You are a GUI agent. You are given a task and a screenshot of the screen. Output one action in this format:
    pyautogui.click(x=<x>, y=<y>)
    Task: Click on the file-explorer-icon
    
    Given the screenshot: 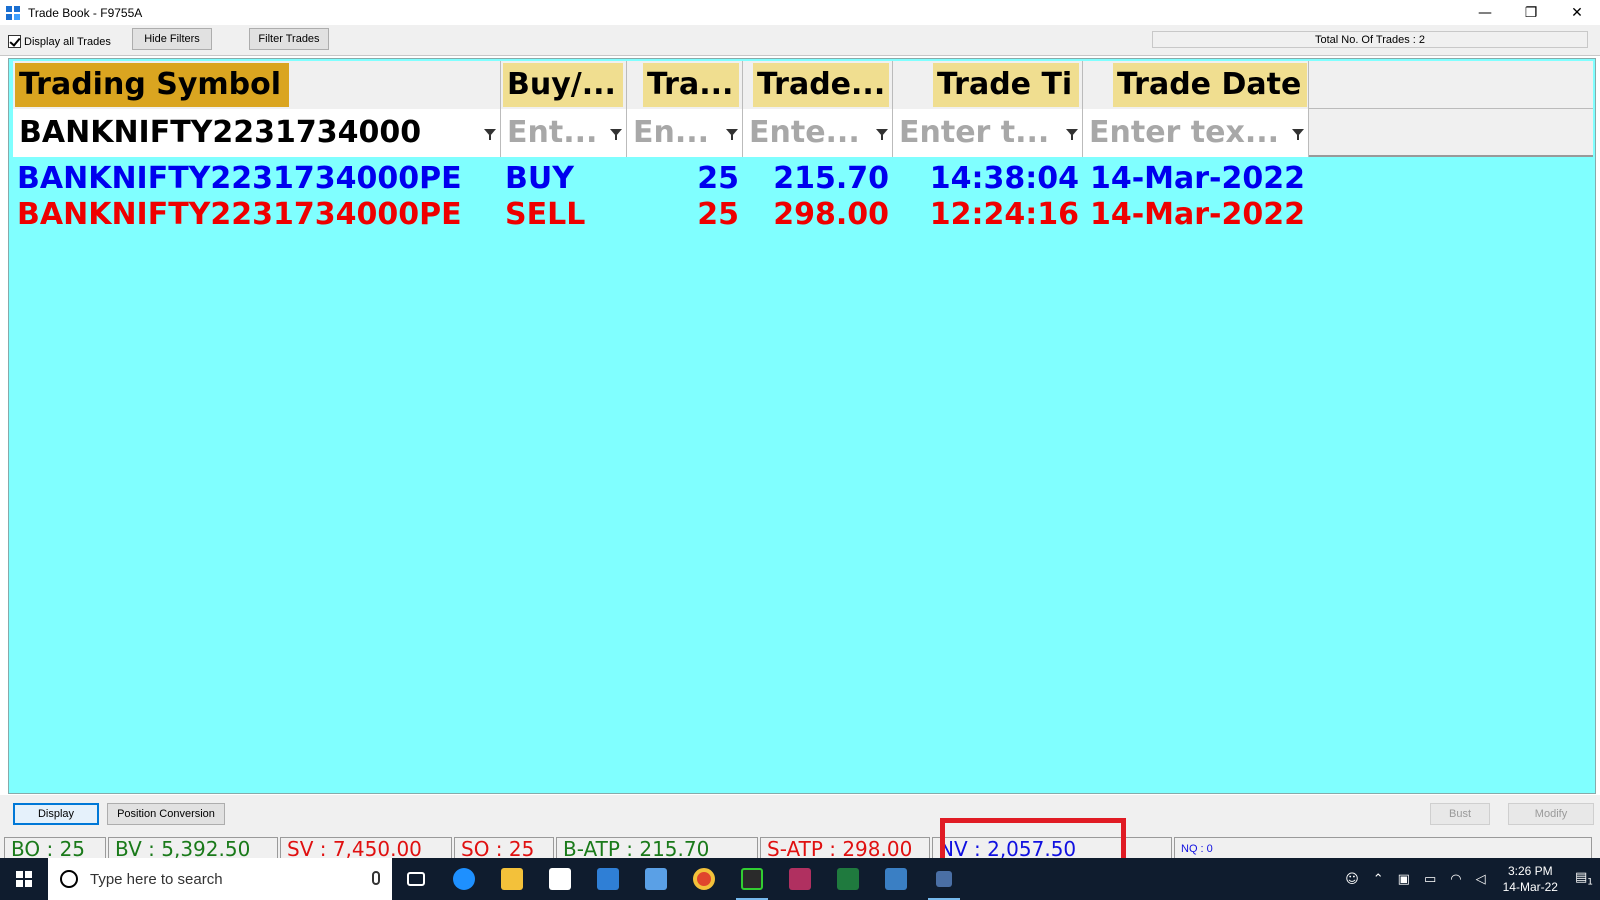 What is the action you would take?
    pyautogui.click(x=512, y=879)
    